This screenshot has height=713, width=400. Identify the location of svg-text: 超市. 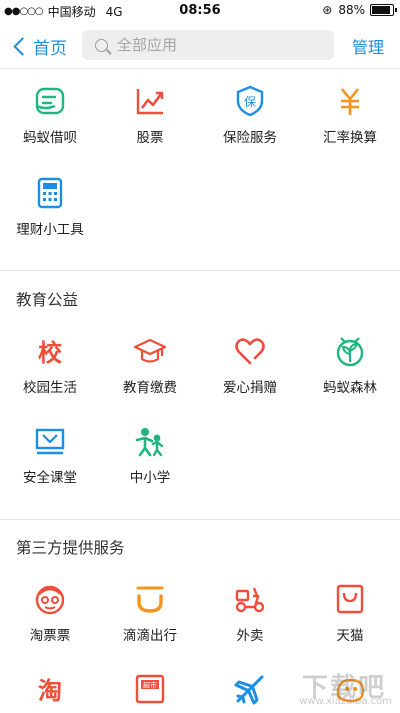
(150, 685).